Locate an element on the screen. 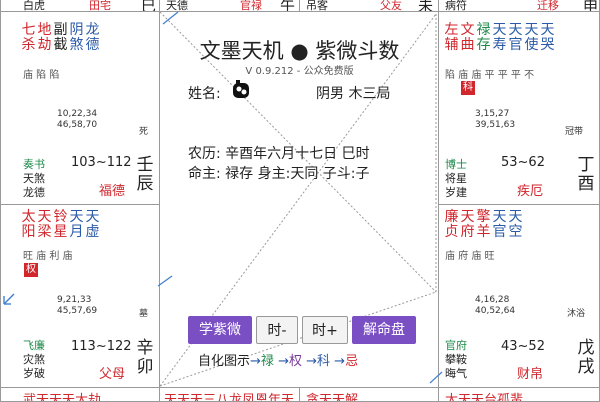 This screenshot has width=600, height=402. self-transform-legend: 自化图示→禄 →权 →科 →忌 is located at coordinates (278, 359).